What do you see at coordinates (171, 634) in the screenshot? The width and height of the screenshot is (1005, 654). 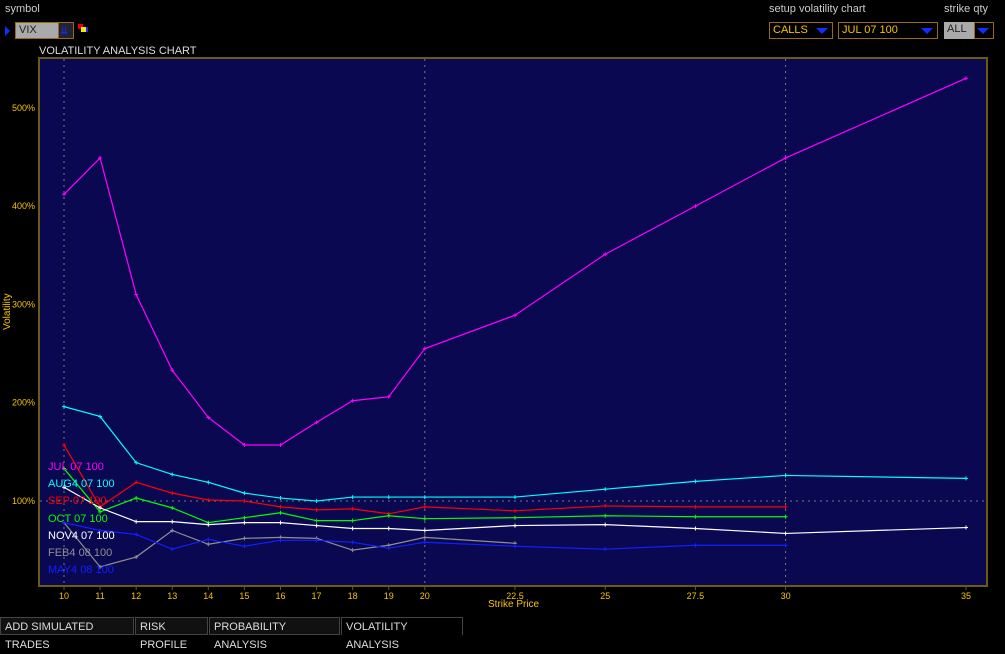 I see `tab-risk-profile: RISK PROFILE` at bounding box center [171, 634].